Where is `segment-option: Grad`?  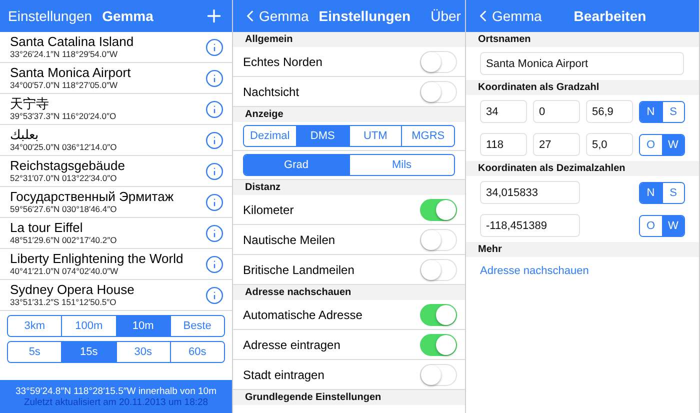
segment-option: Grad is located at coordinates (296, 165).